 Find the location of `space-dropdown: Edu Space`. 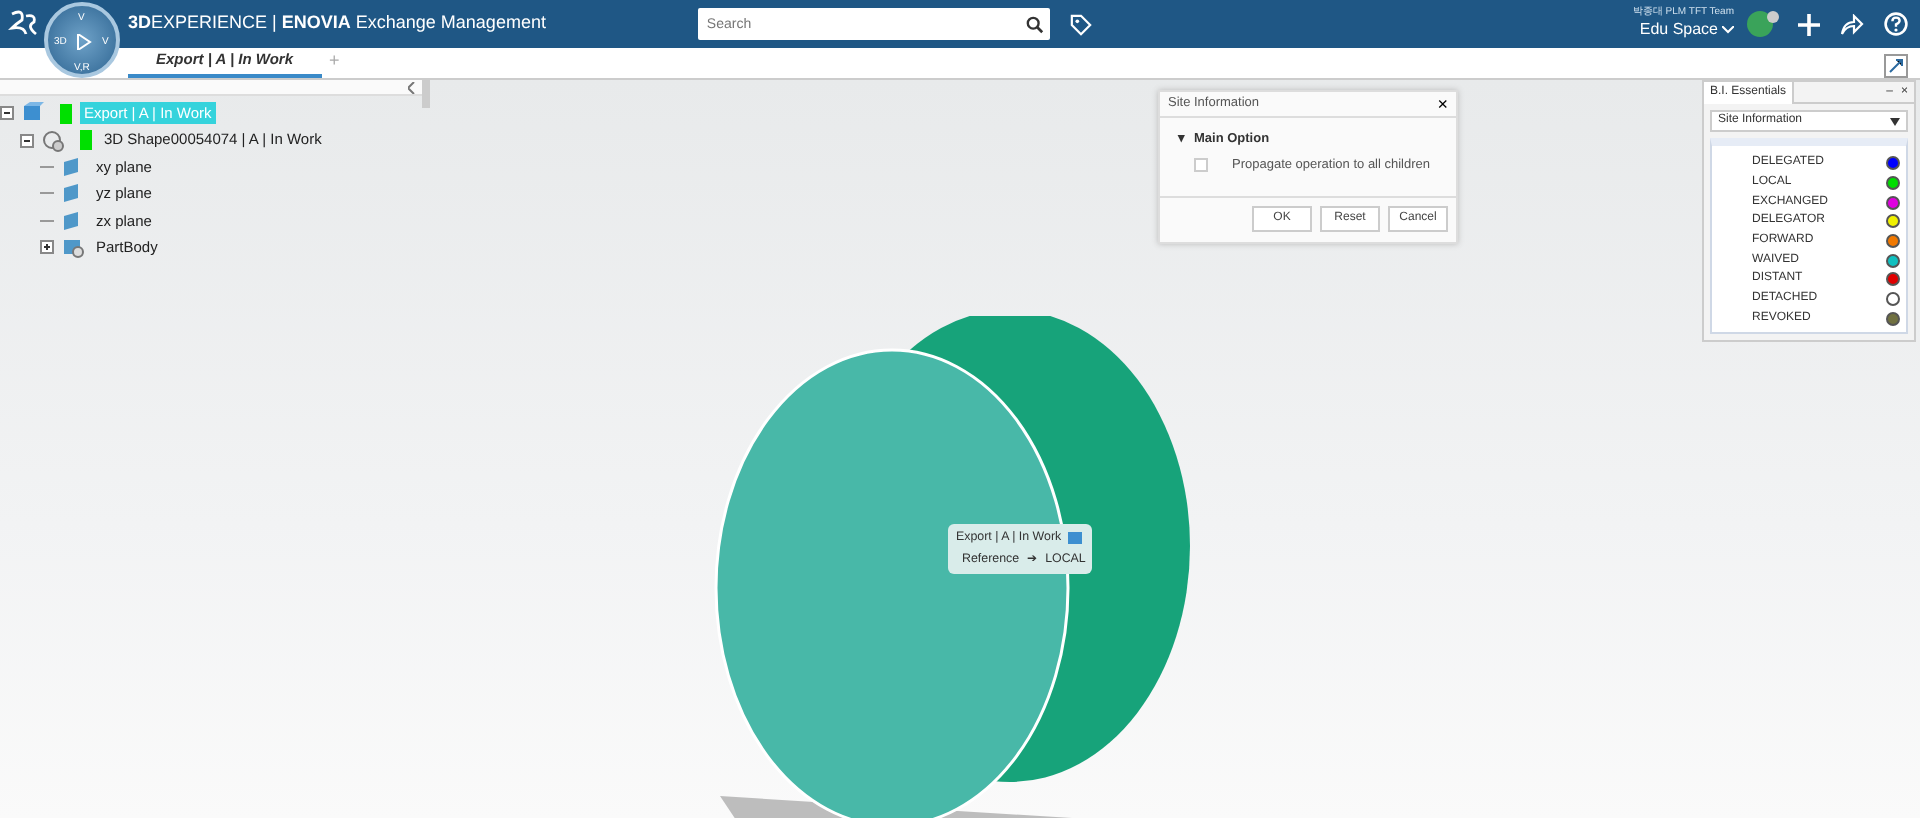

space-dropdown: Edu Space is located at coordinates (1686, 29).